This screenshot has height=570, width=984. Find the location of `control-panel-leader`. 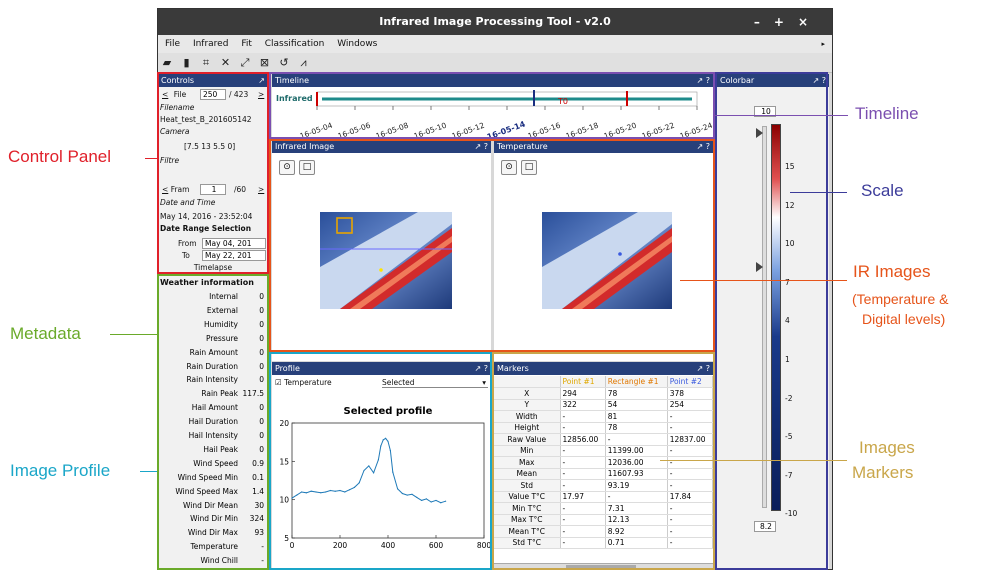

control-panel-leader is located at coordinates (151, 158).